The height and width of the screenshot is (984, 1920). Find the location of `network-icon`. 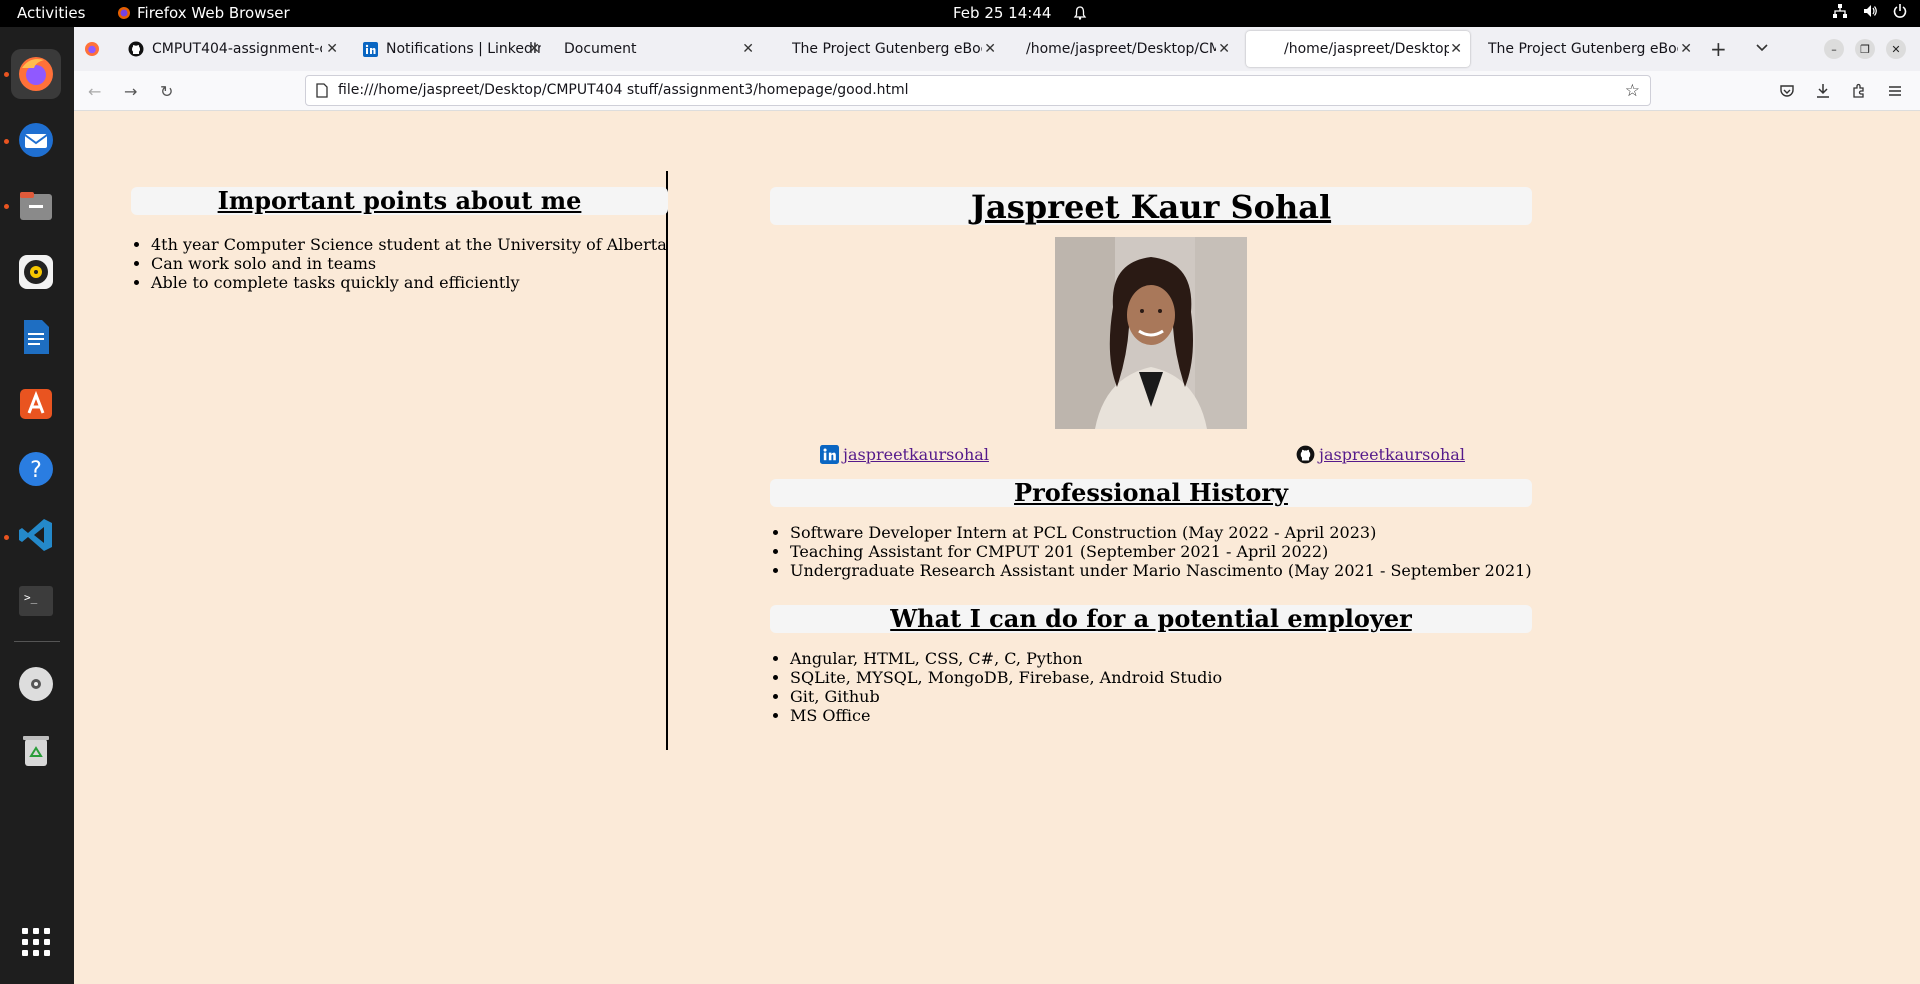

network-icon is located at coordinates (1840, 11).